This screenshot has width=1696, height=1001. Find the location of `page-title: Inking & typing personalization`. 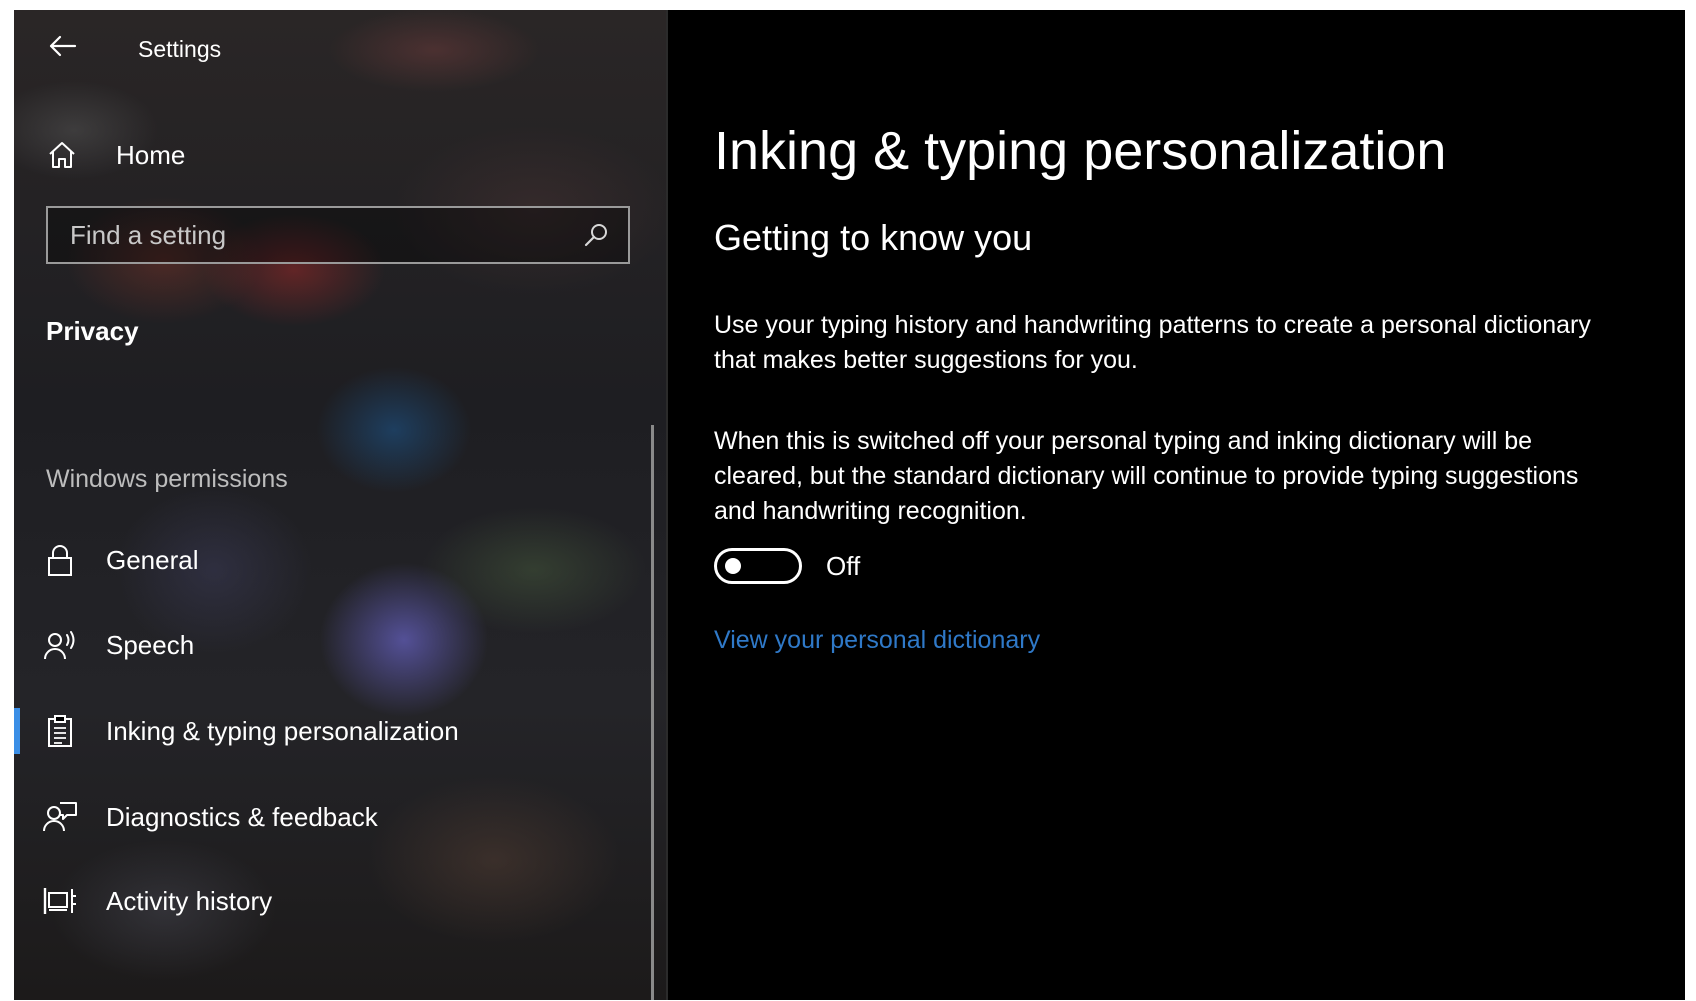

page-title: Inking & typing personalization is located at coordinates (1080, 151).